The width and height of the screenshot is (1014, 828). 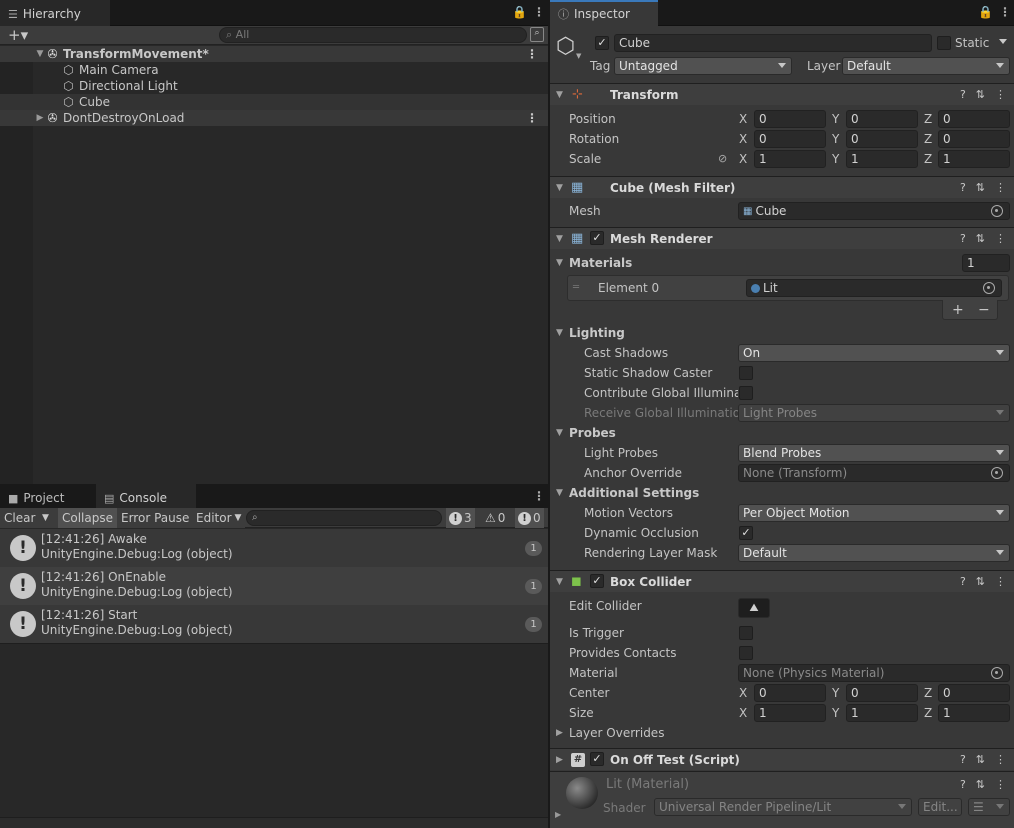 I want to click on center-z-field: 0, so click(x=974, y=693).